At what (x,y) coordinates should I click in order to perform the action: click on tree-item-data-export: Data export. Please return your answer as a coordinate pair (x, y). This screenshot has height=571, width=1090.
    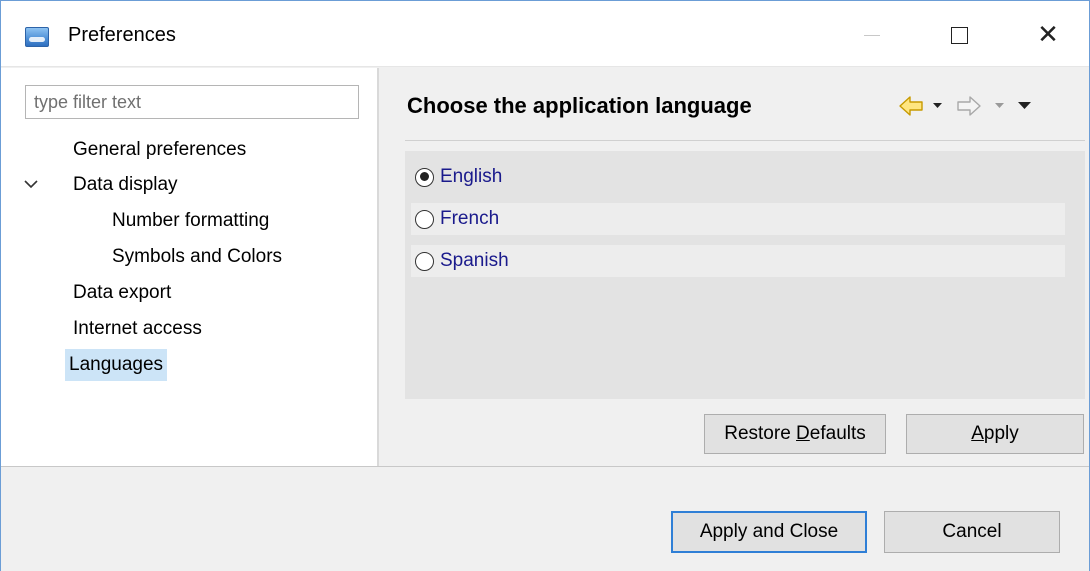
    Looking at the image, I should click on (122, 293).